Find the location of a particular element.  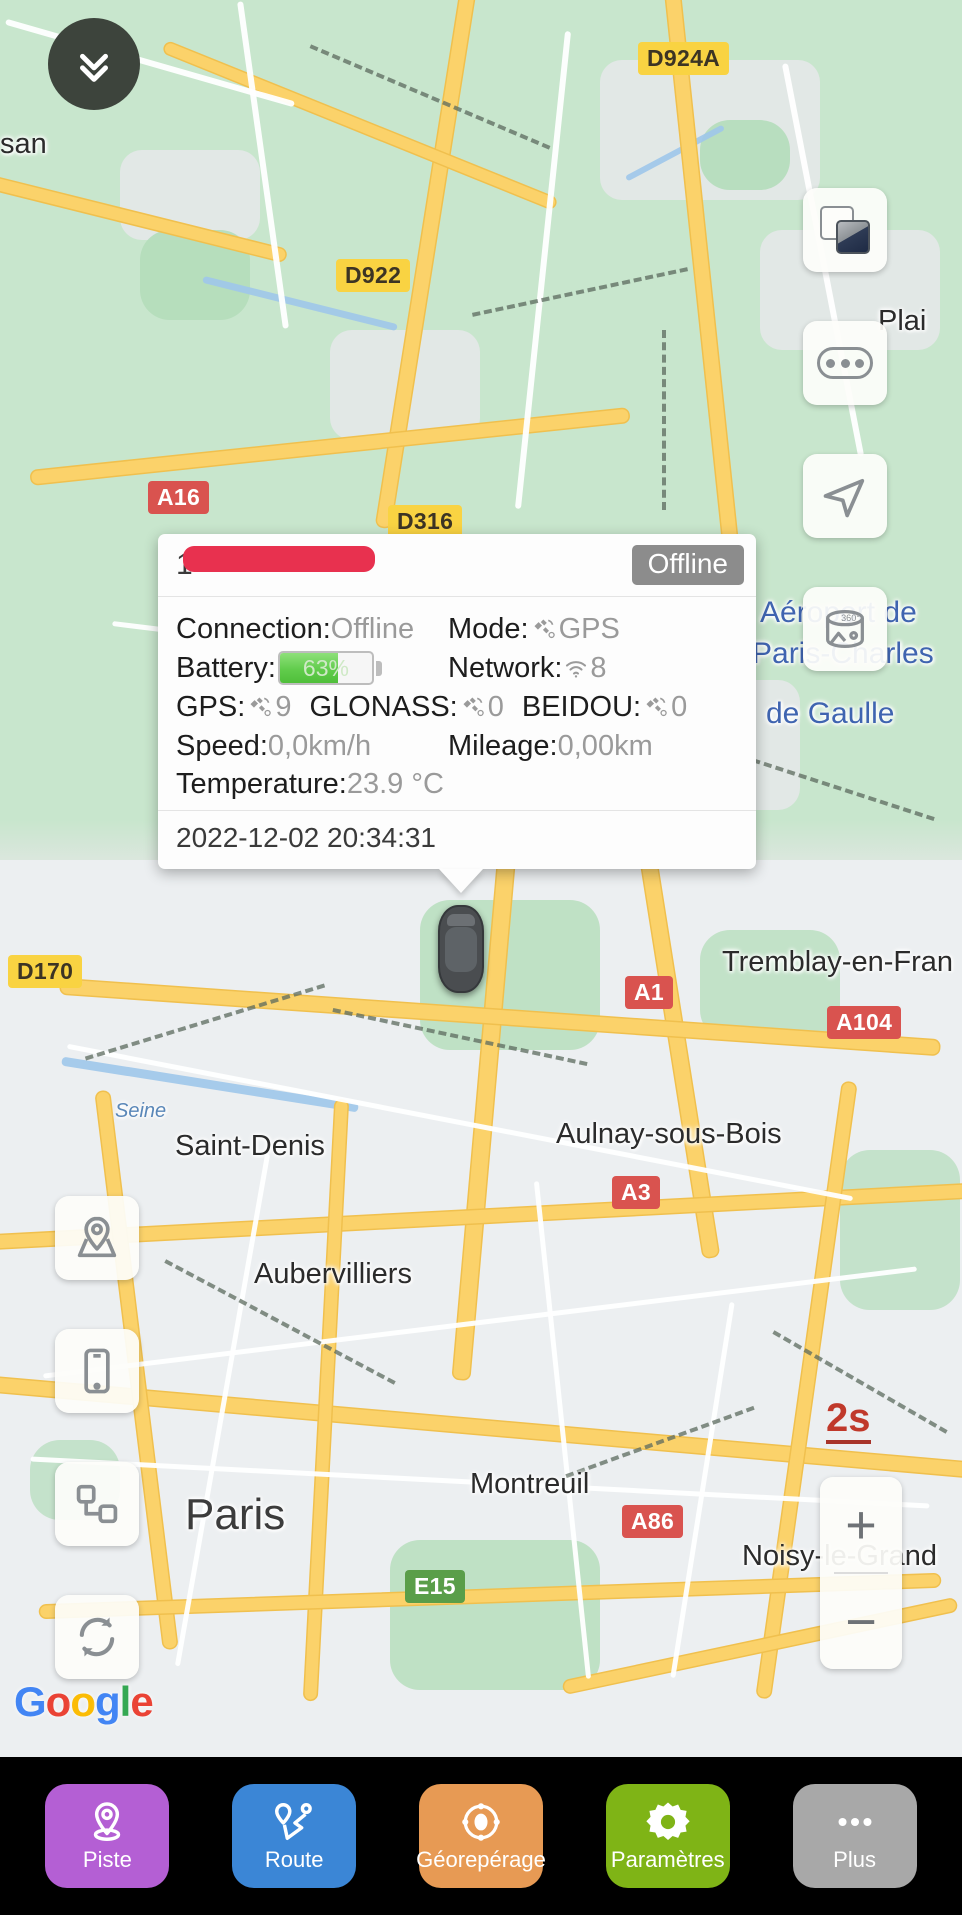

battery-indicator: 63% is located at coordinates (329, 668).